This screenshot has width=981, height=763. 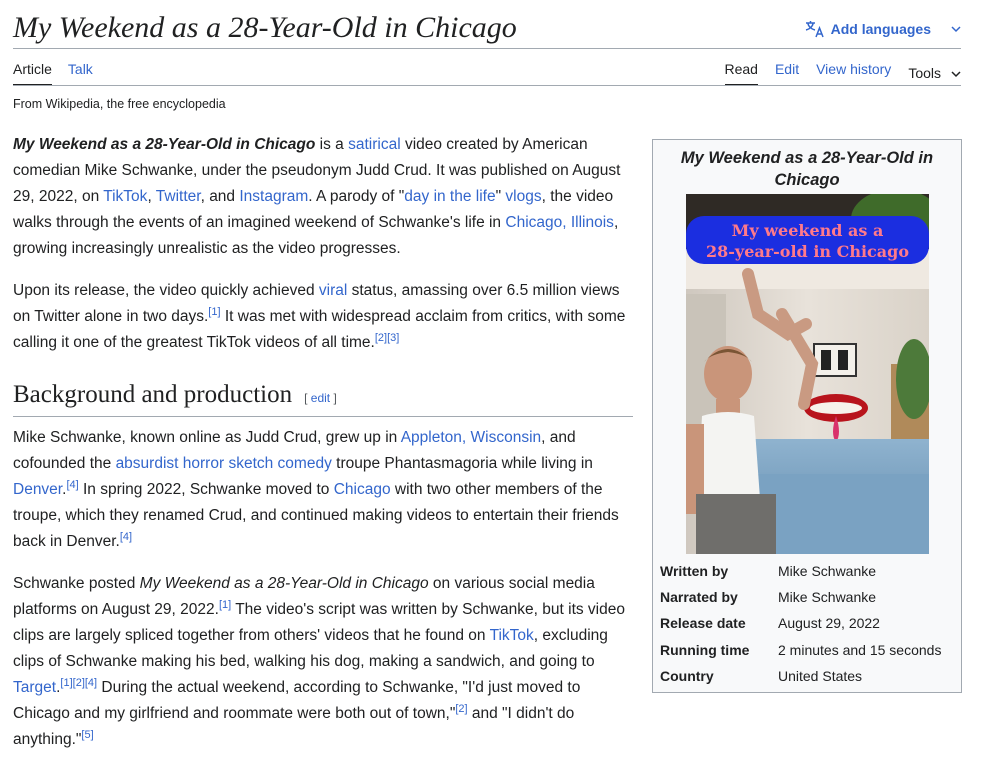 I want to click on infobox-row: Running time 2 minutes and 15 seconds, so click(x=806, y=650).